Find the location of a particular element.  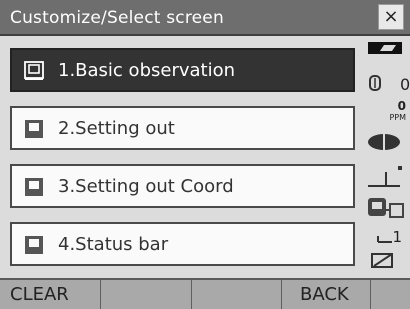

battery-icon is located at coordinates (385, 48).